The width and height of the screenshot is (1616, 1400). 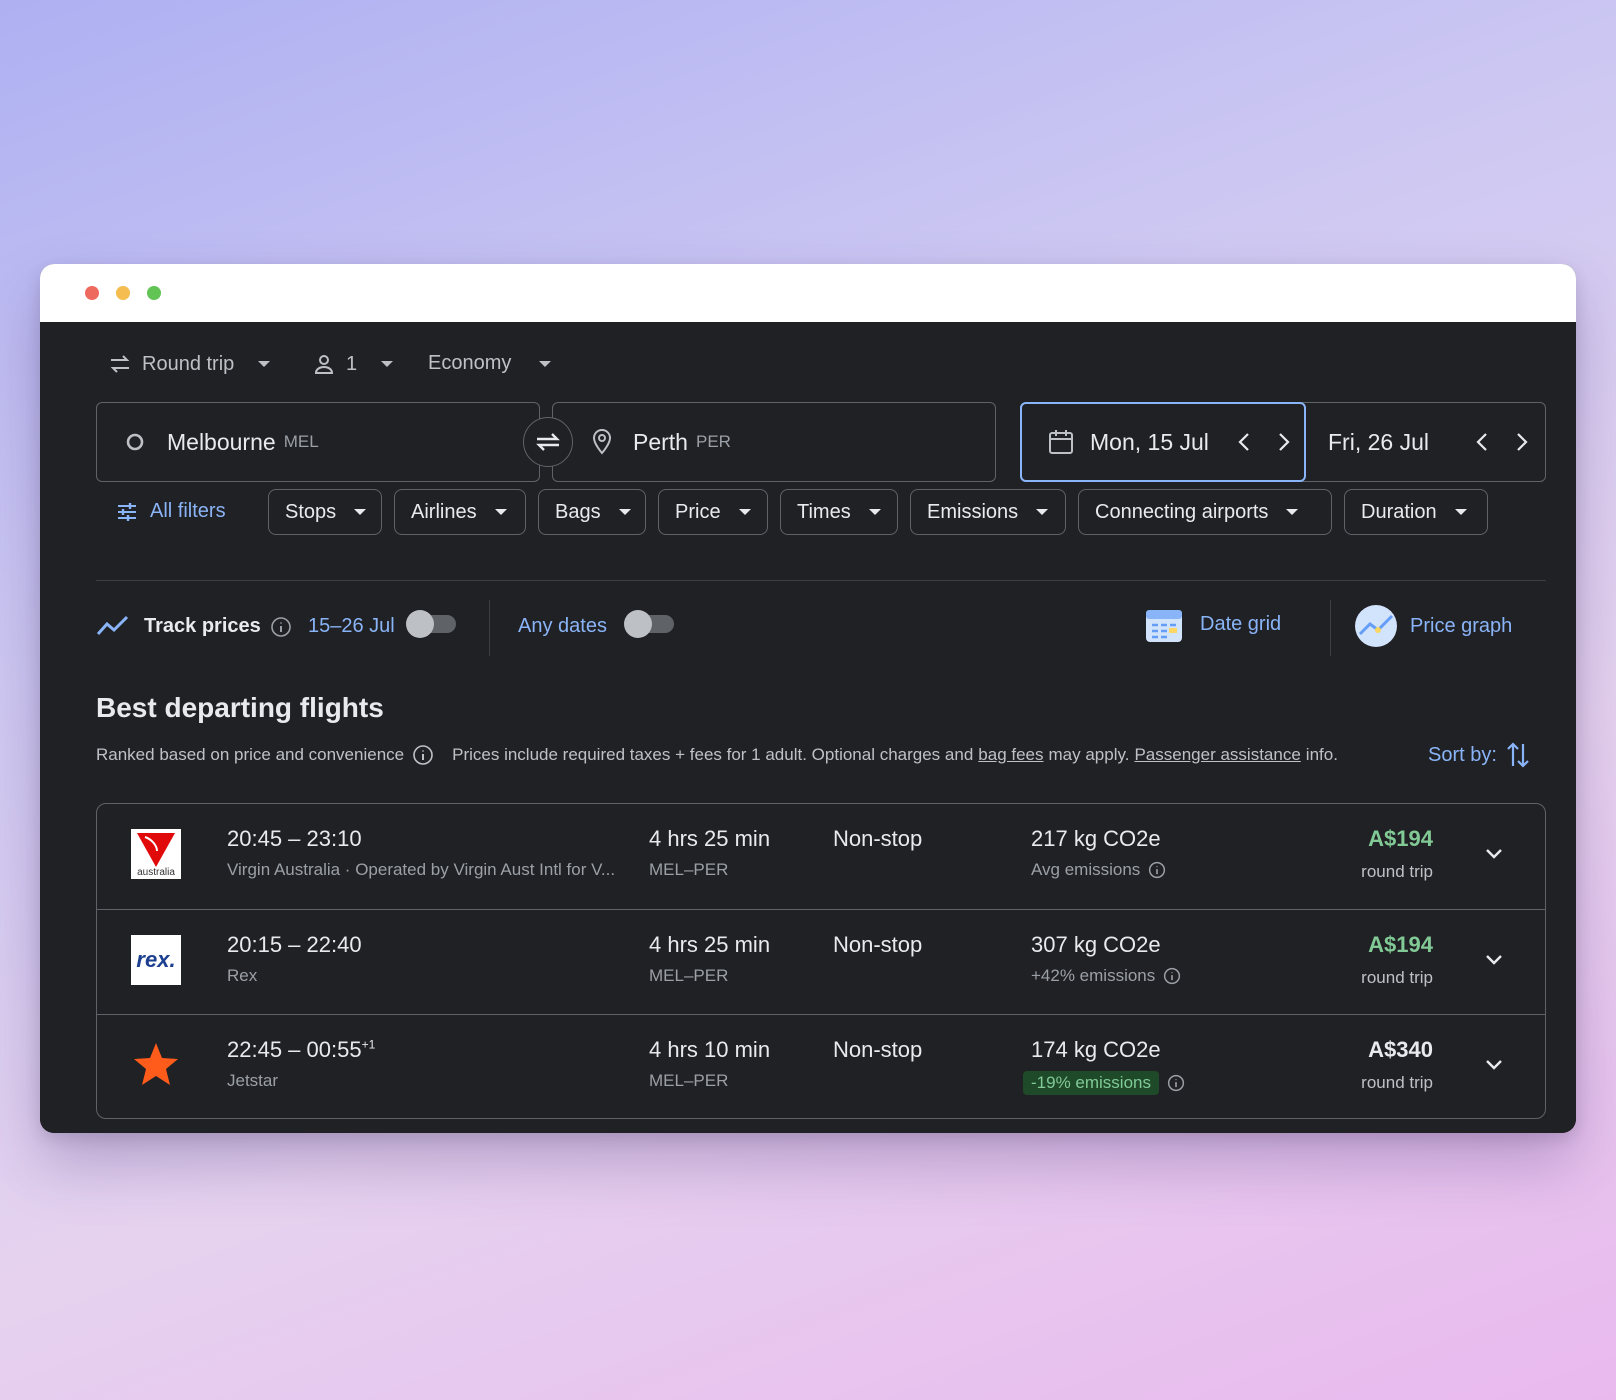 What do you see at coordinates (821, 580) in the screenshot?
I see `section-divider` at bounding box center [821, 580].